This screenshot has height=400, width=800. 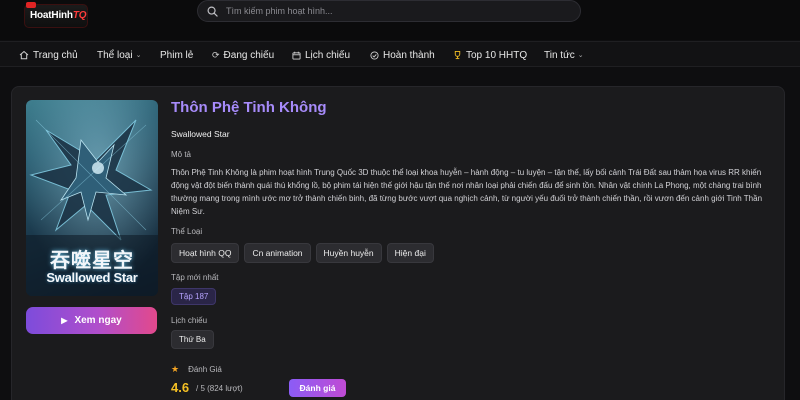 I want to click on logo-text-main: HoatHinh, so click(x=51, y=15).